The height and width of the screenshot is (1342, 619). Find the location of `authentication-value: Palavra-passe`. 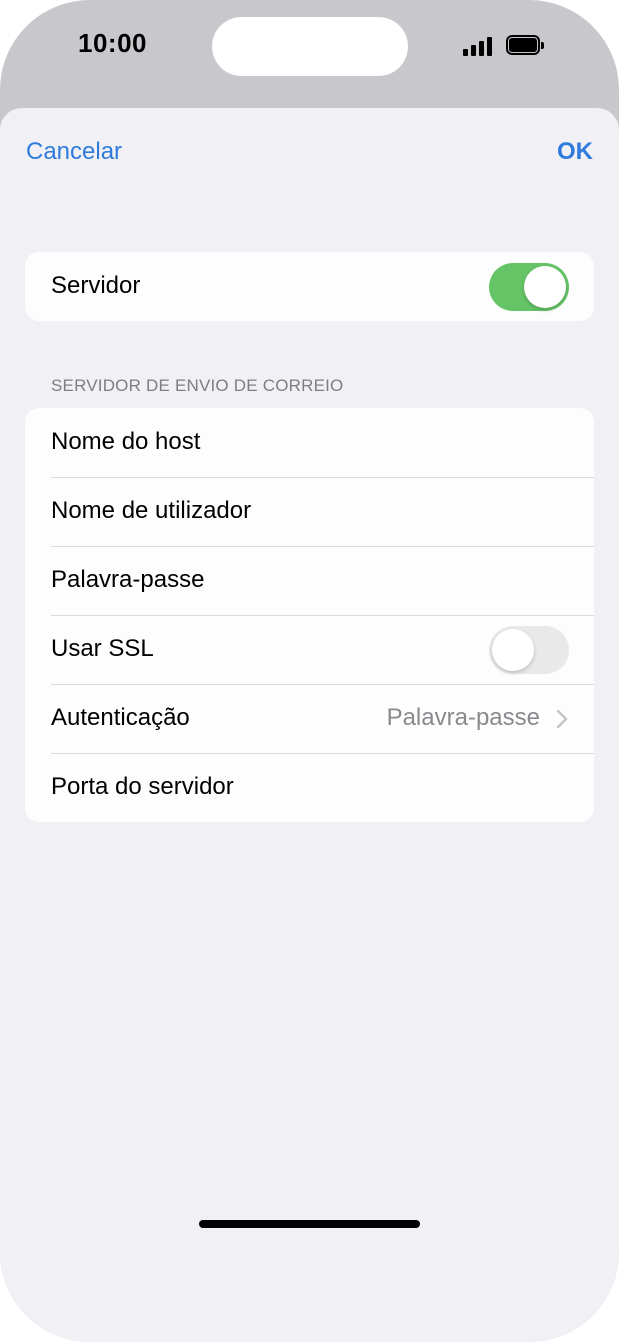

authentication-value: Palavra-passe is located at coordinates (463, 717).